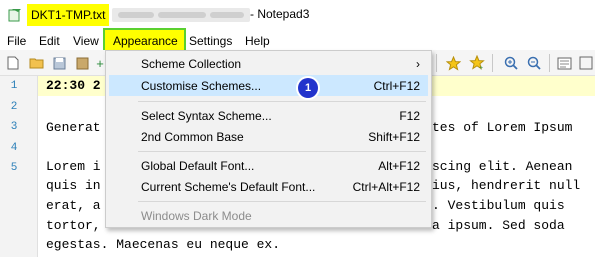 The width and height of the screenshot is (595, 257). What do you see at coordinates (68, 15) in the screenshot?
I see `window-title-filename: DKT1-TMP.txt` at bounding box center [68, 15].